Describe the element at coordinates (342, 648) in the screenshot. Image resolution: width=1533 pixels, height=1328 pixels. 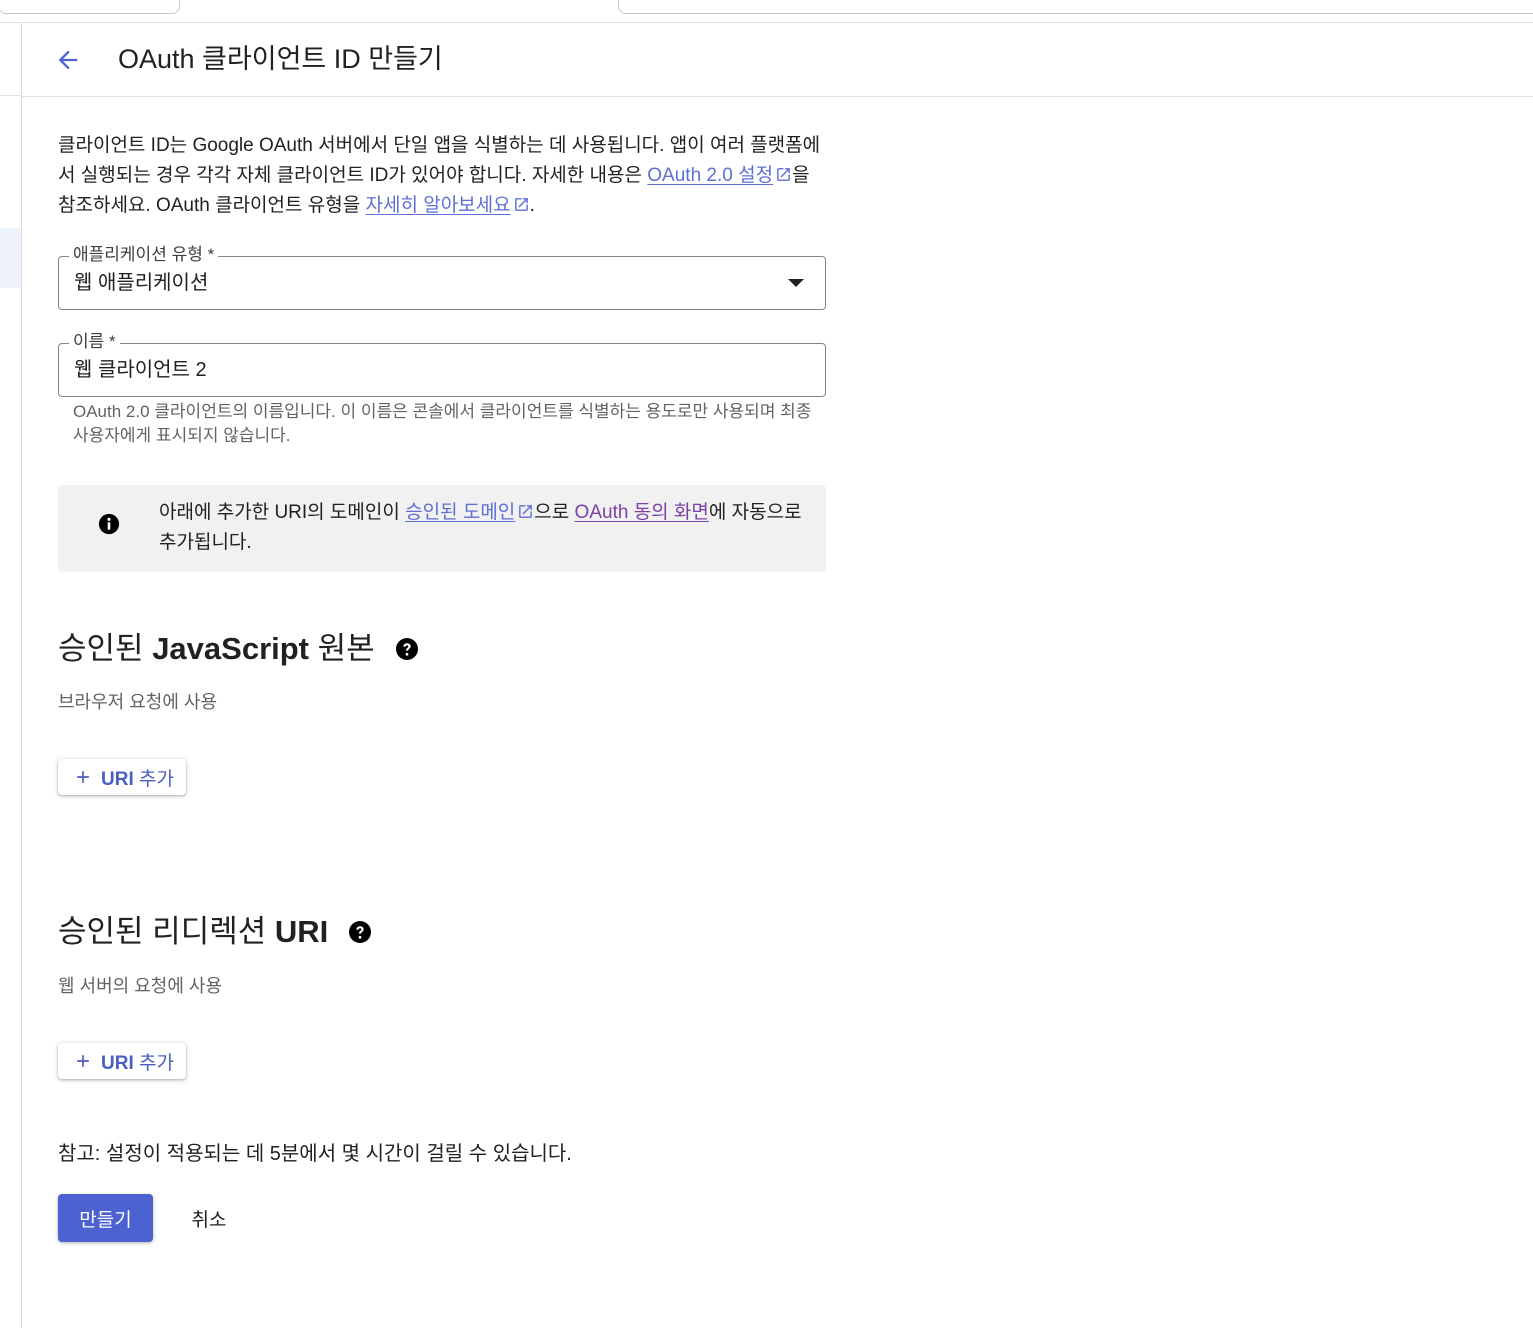
I see `title-part: 원본` at that location.